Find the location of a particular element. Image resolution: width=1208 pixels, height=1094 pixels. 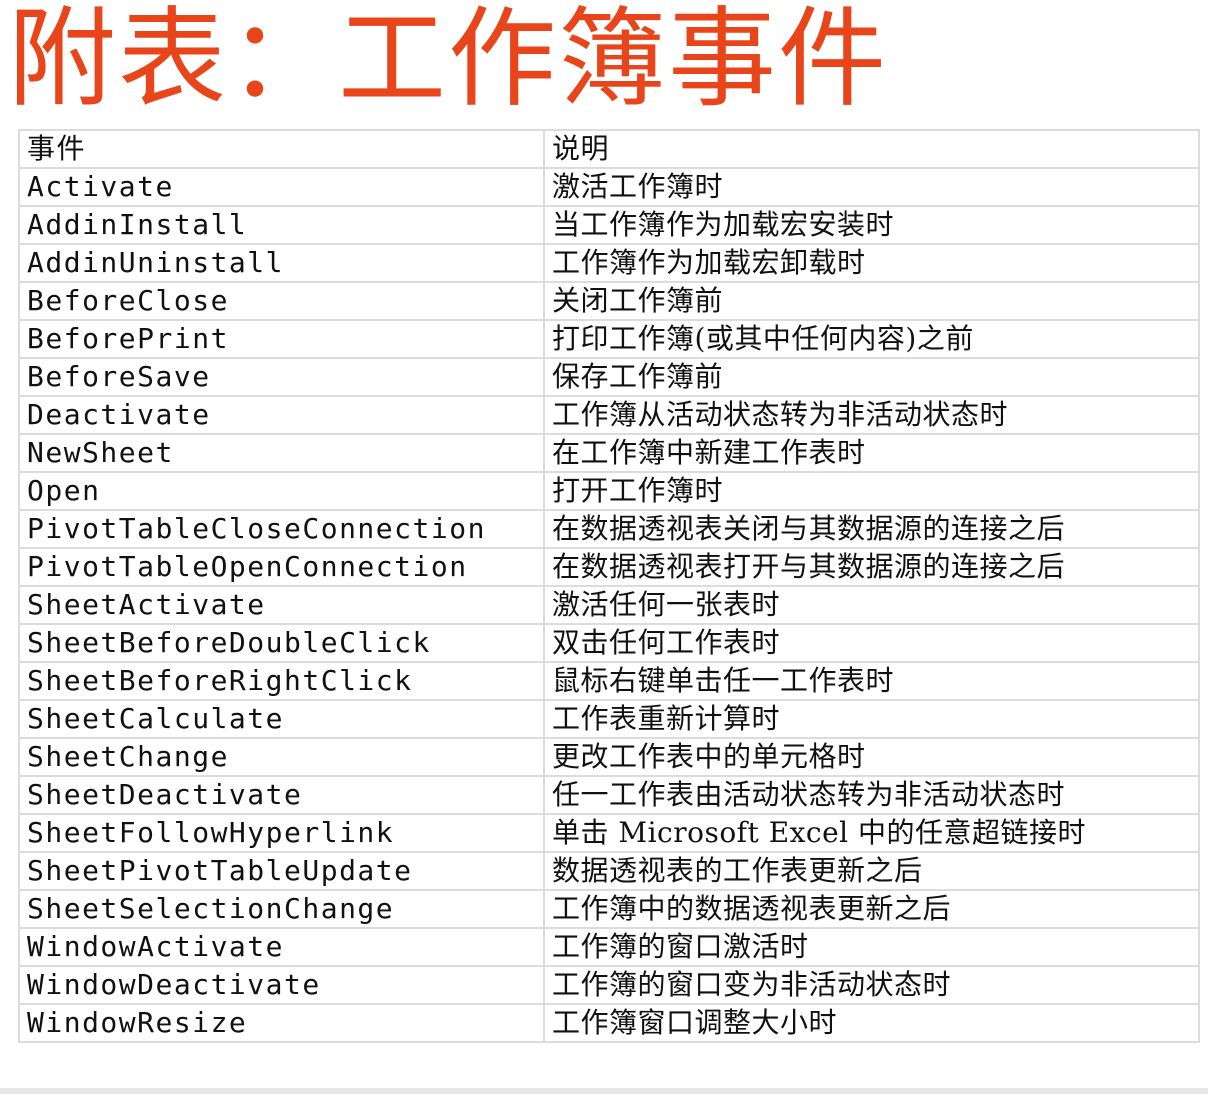

table-row: NewSheet 在工作簿中新建工作表时 is located at coordinates (609, 453).